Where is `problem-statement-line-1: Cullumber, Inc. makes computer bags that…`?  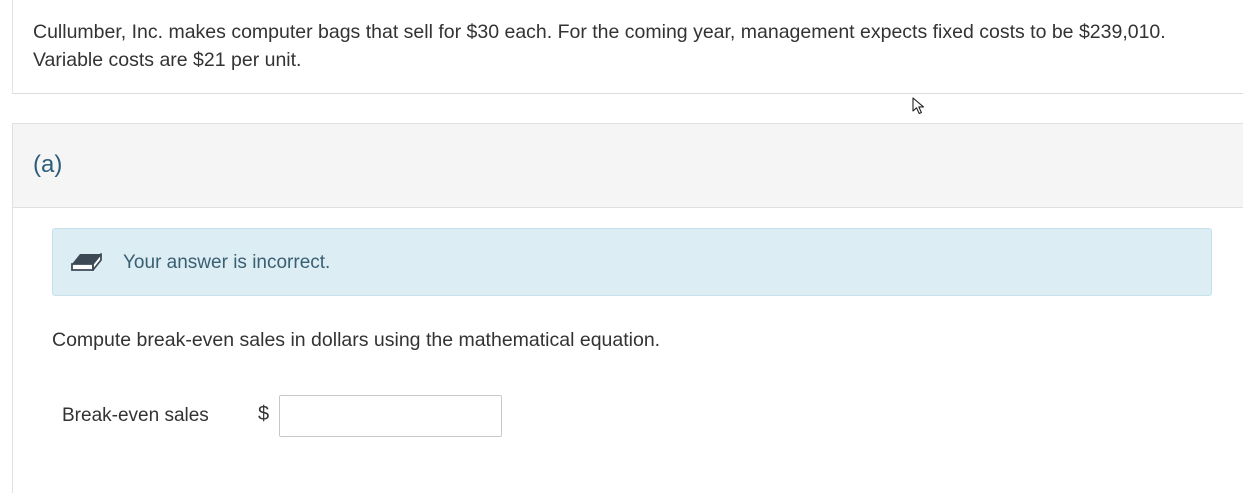
problem-statement-line-1: Cullumber, Inc. makes computer bags that… is located at coordinates (599, 32).